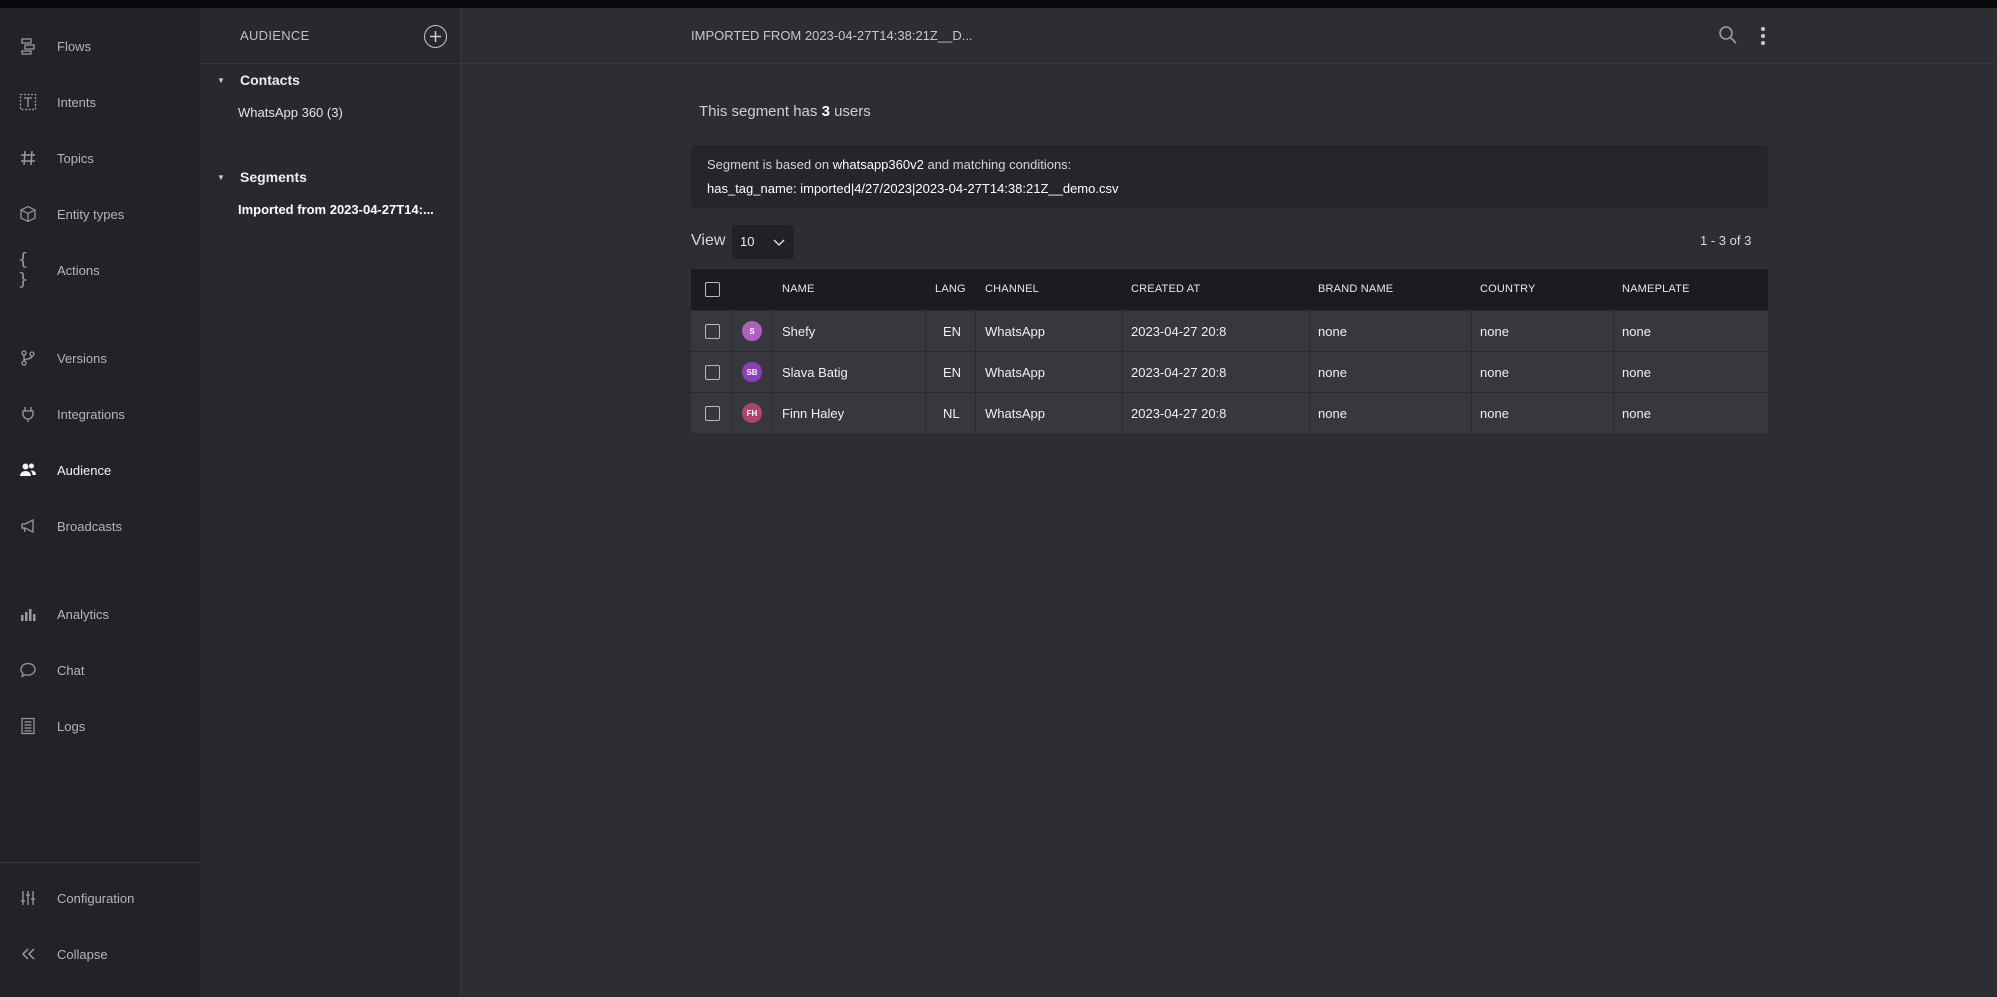 The image size is (1997, 997). What do you see at coordinates (100, 862) in the screenshot?
I see `sidebar-divider` at bounding box center [100, 862].